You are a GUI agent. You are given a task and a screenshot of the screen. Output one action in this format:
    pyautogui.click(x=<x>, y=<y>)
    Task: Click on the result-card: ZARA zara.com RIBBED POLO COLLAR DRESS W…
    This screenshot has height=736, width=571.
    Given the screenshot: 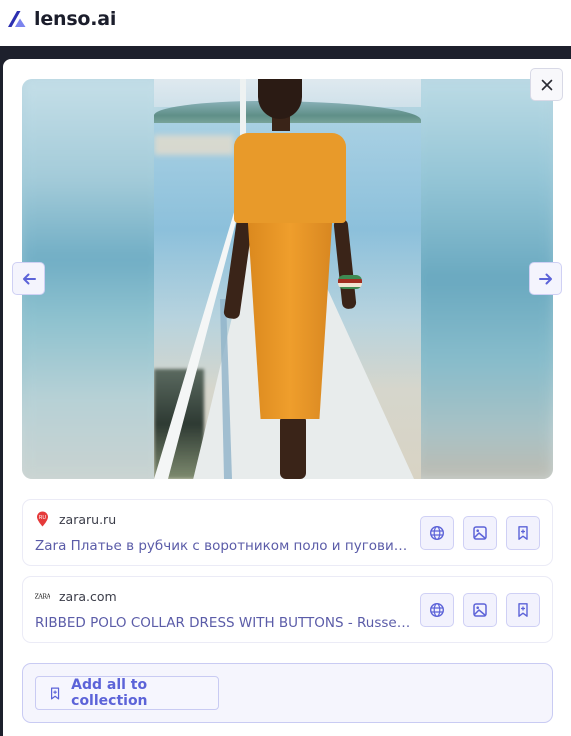 What is the action you would take?
    pyautogui.click(x=287, y=609)
    